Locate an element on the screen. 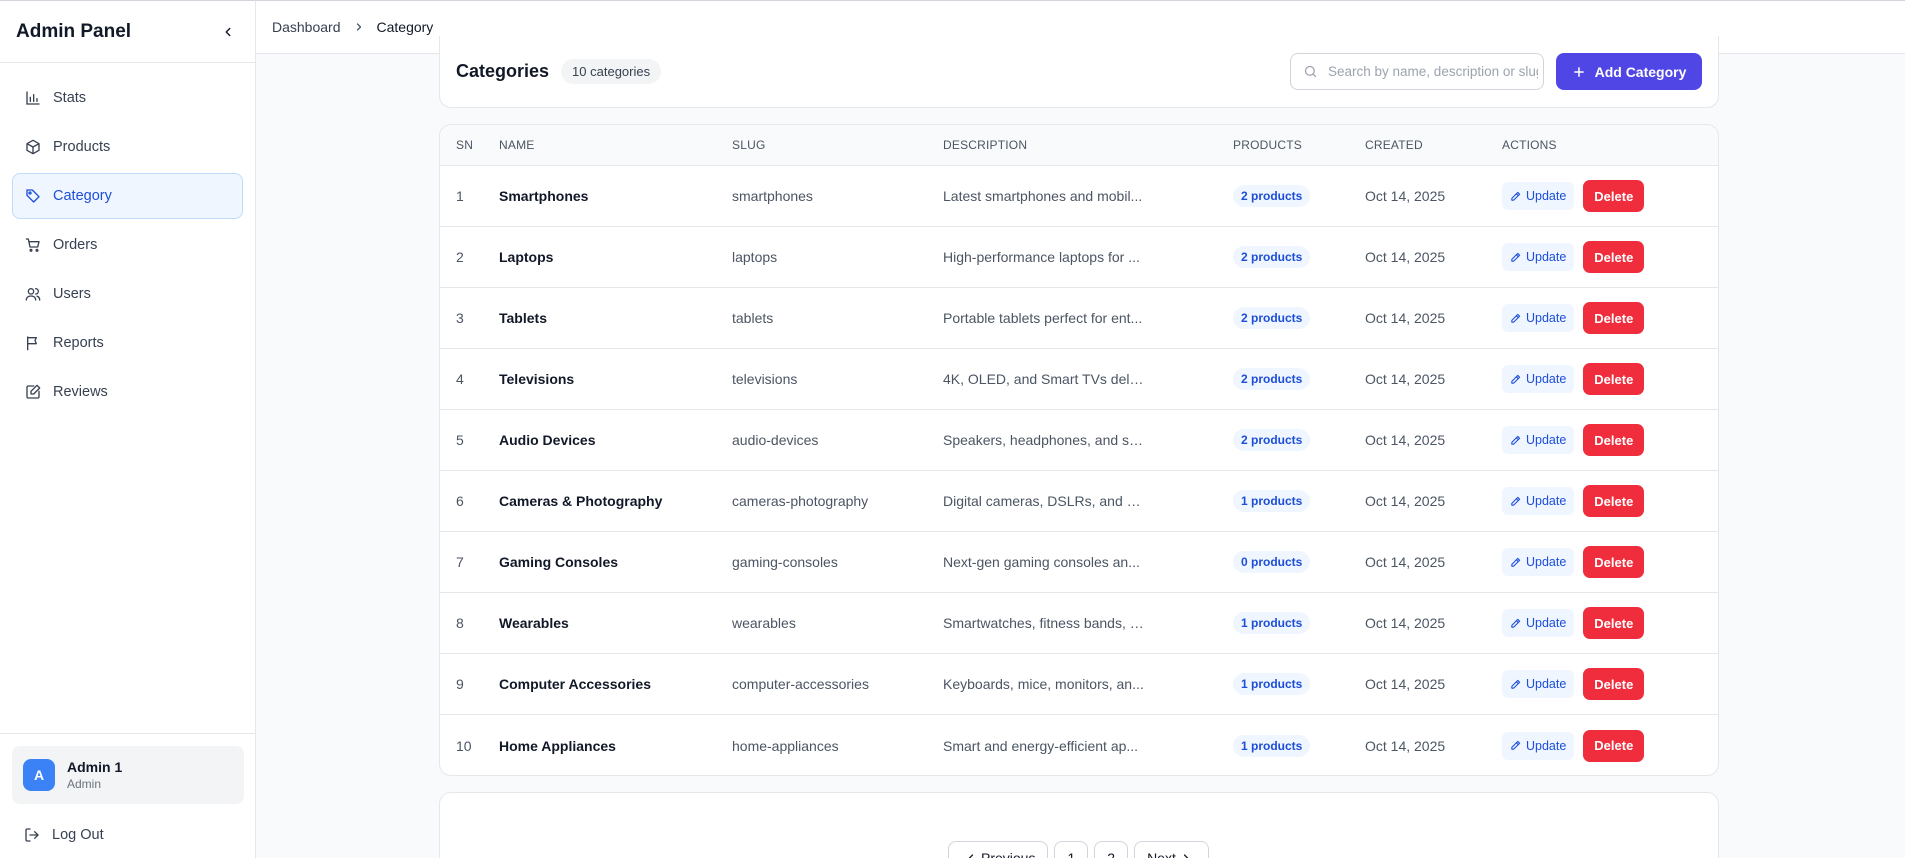 Image resolution: width=1905 pixels, height=858 pixels. sidebar-item-label: Users is located at coordinates (72, 294).